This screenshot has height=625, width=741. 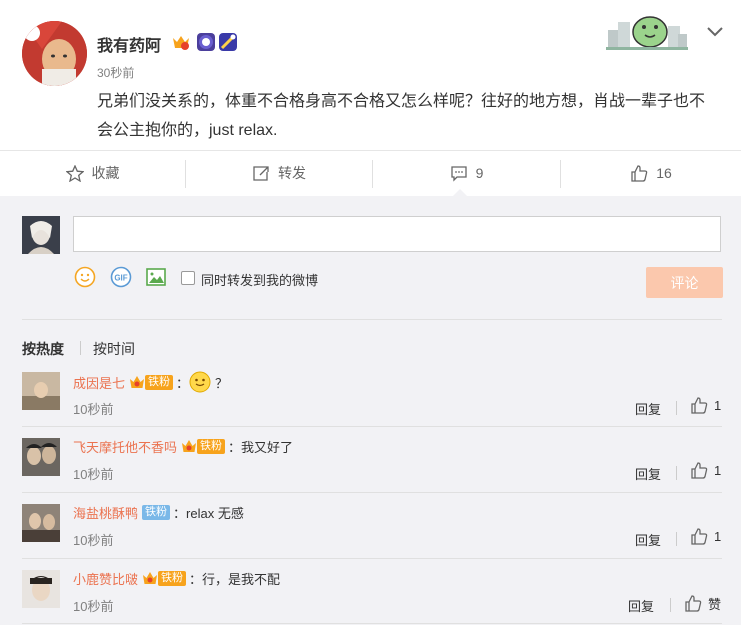 What do you see at coordinates (715, 604) in the screenshot?
I see `comment-like-label: 赞` at bounding box center [715, 604].